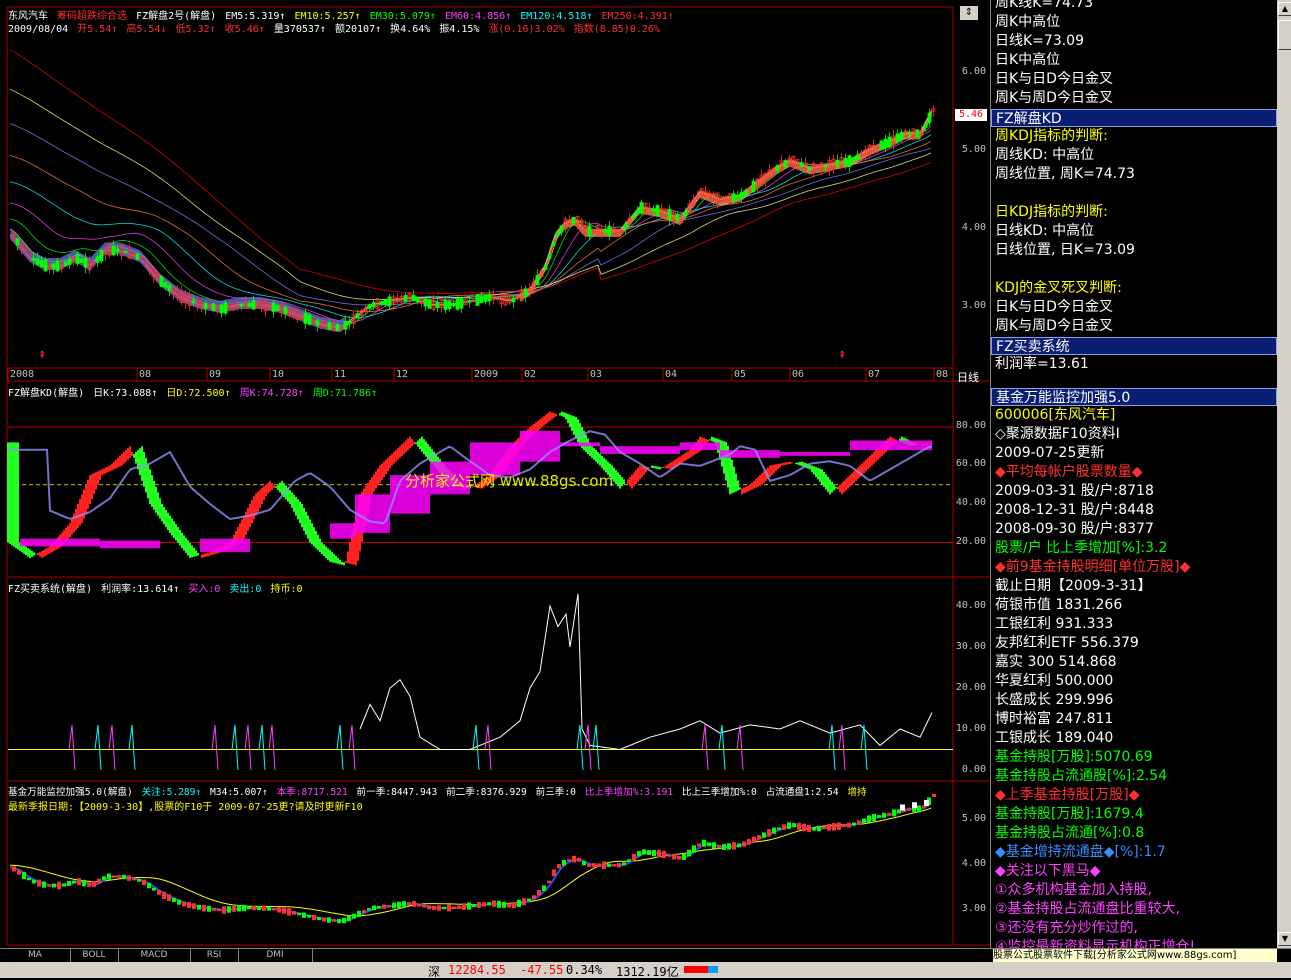 This screenshot has height=980, width=1291. I want to click on info-line: 周K线K=74.73, so click(1044, 5).